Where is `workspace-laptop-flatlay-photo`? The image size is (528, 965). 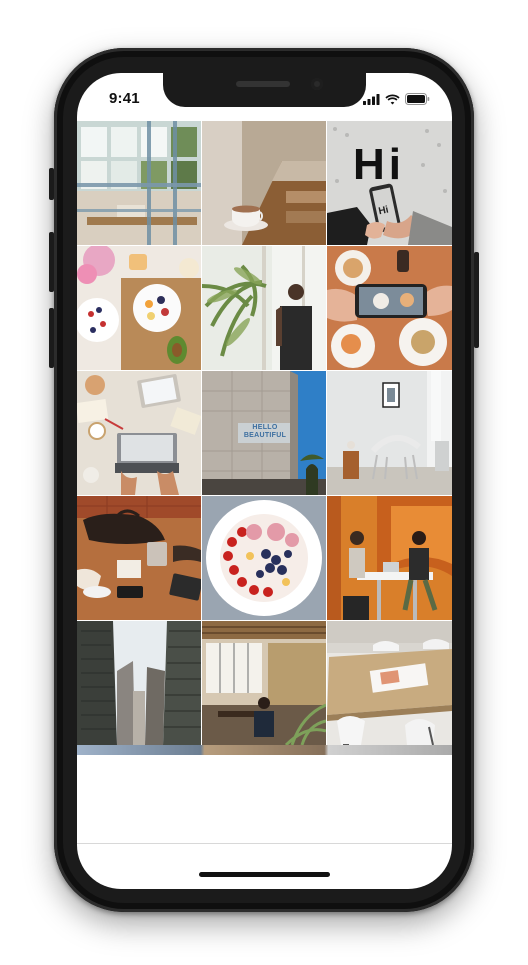
workspace-laptop-flatlay-photo is located at coordinates (139, 433).